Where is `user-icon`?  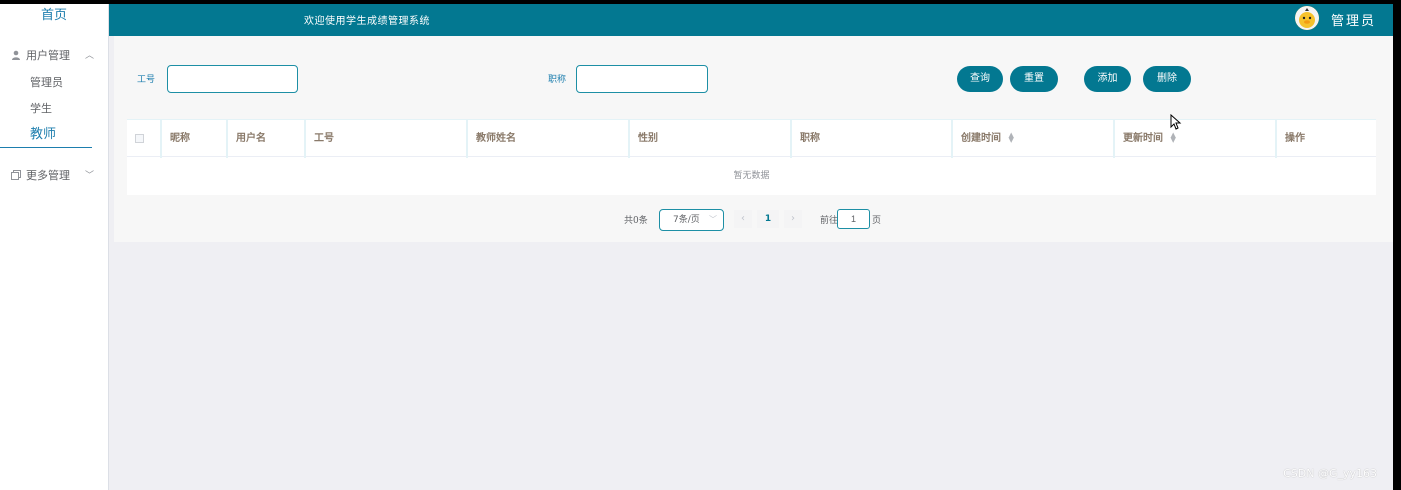
user-icon is located at coordinates (16, 55).